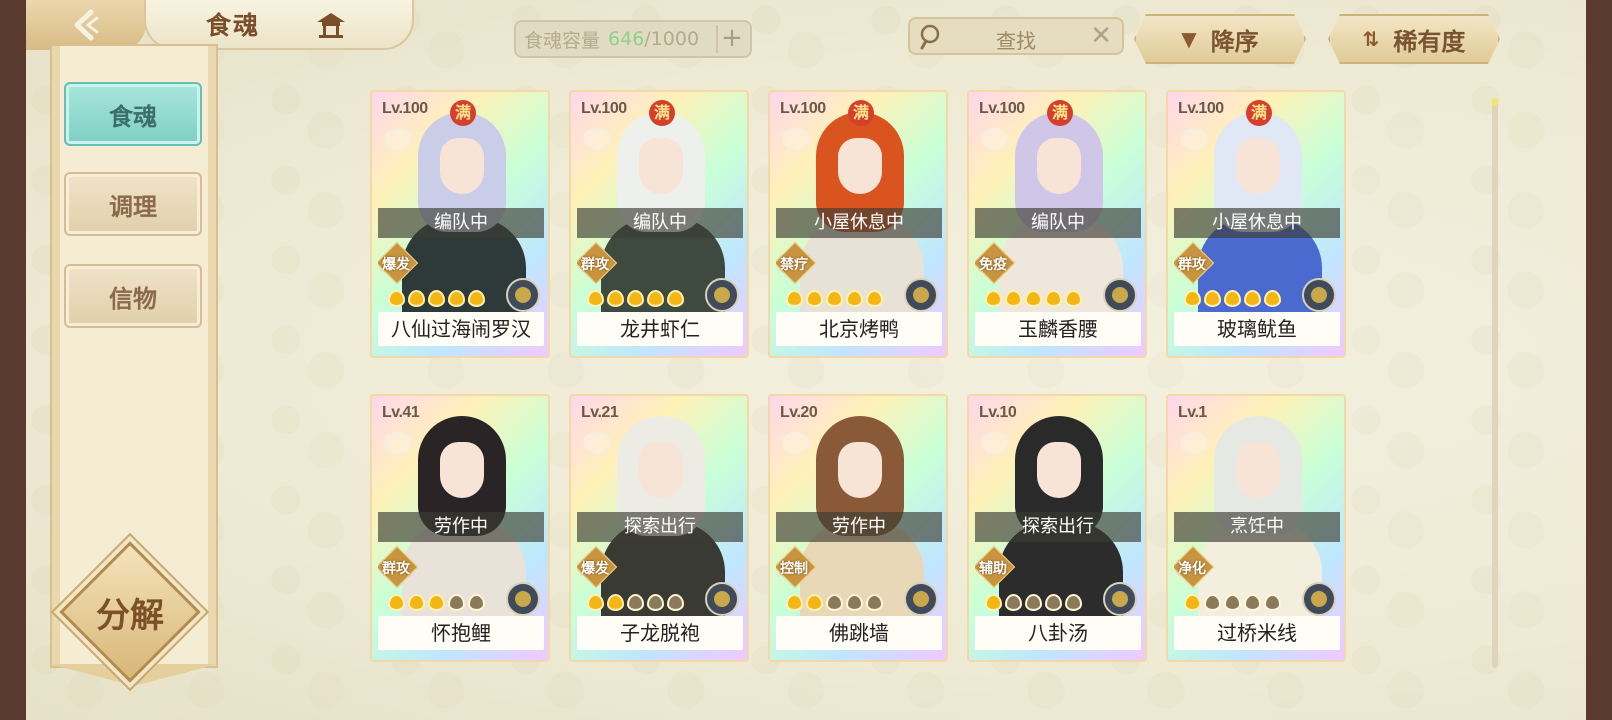 This screenshot has width=1612, height=720. I want to click on sort-order-button: ▼ 降序, so click(1220, 39).